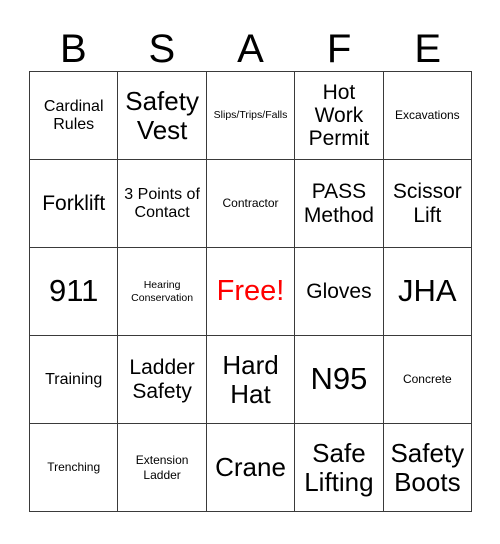 Image resolution: width=500 pixels, height=544 pixels. I want to click on bingo-cell: Safe Lifting, so click(339, 468).